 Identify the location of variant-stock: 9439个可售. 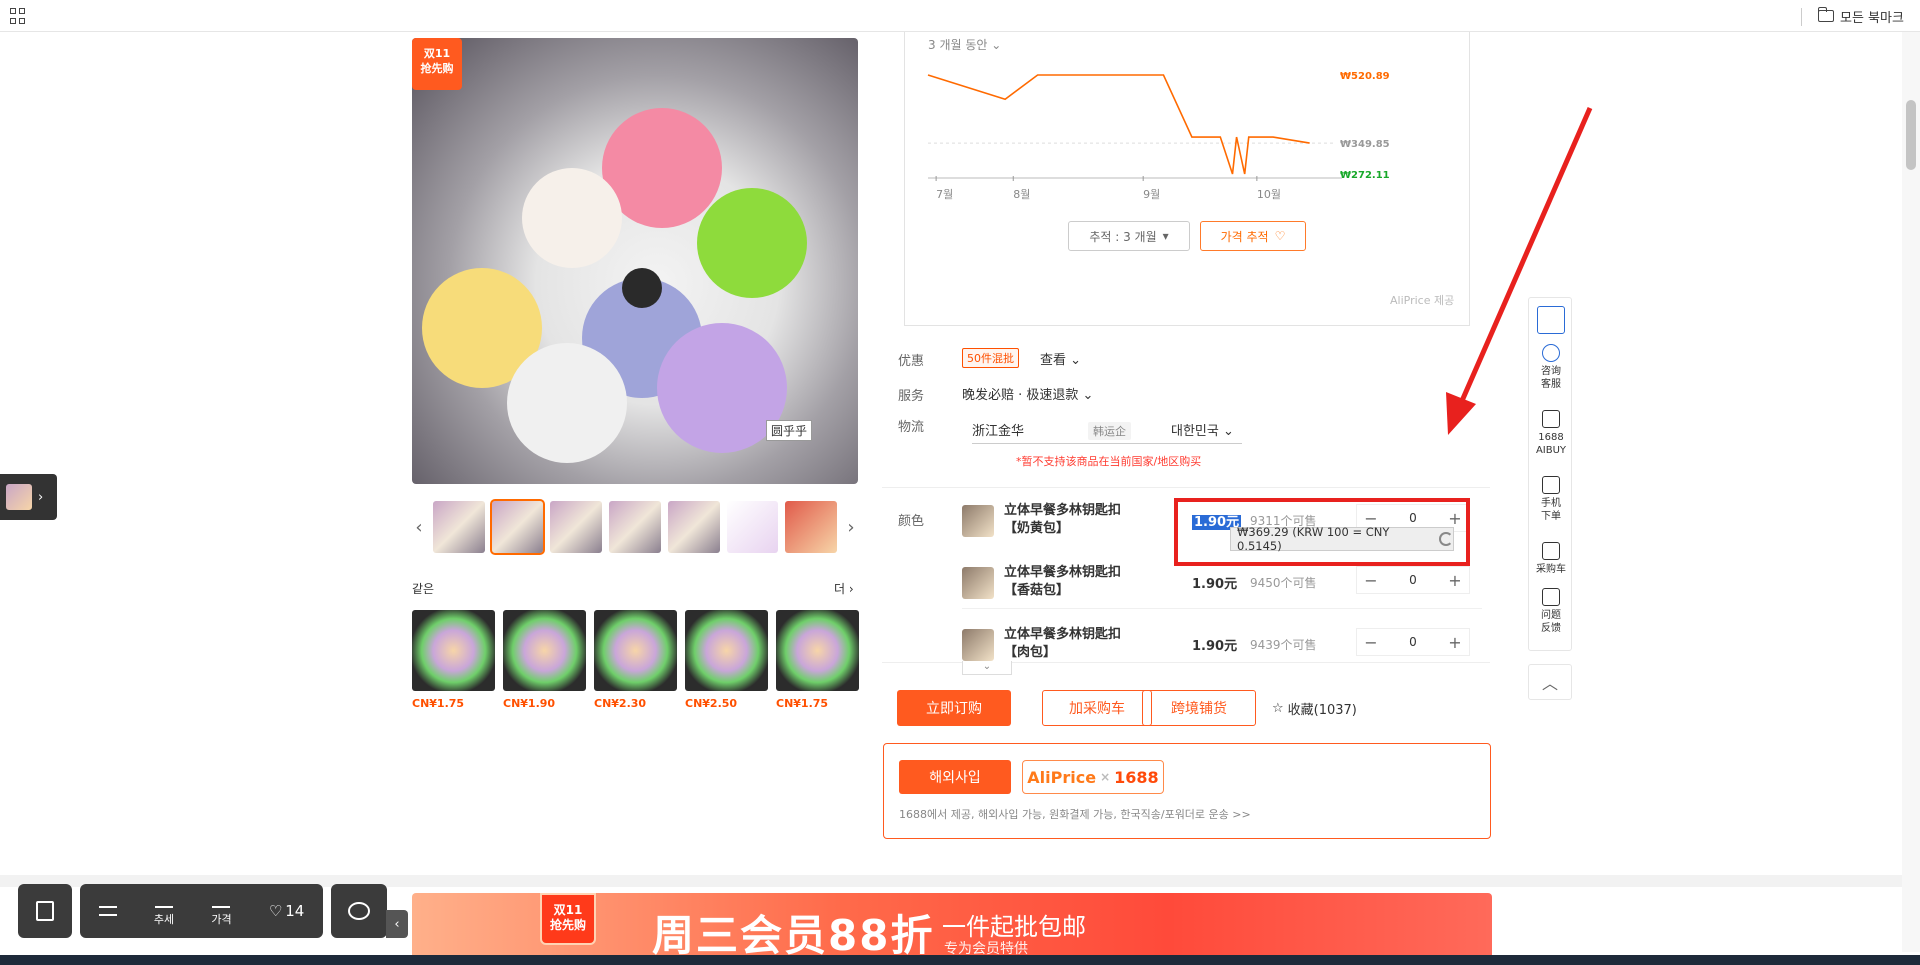
(1283, 645).